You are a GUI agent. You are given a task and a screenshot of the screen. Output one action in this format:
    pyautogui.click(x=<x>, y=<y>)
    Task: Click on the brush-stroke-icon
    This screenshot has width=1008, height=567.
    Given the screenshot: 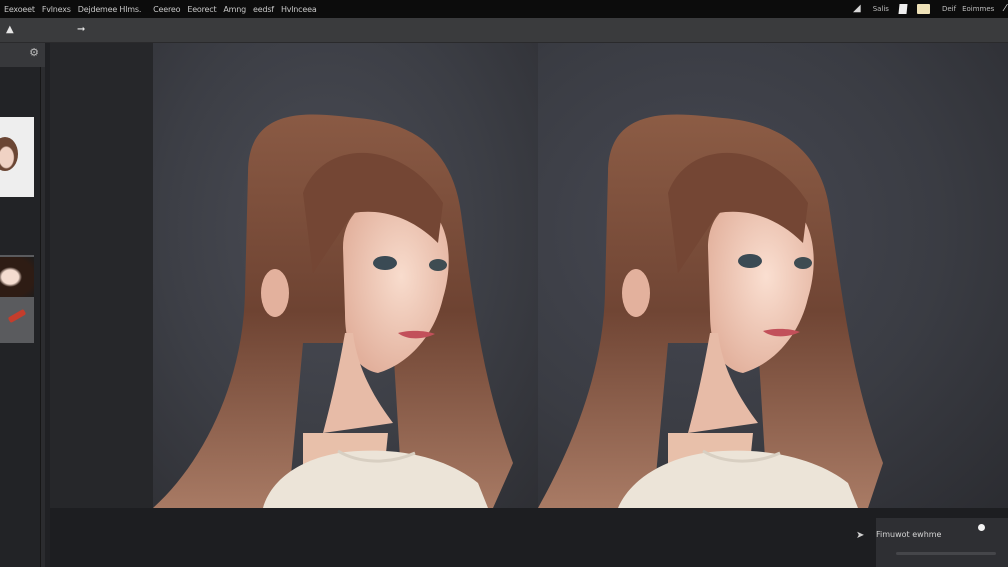 What is the action you would take?
    pyautogui.click(x=17, y=316)
    